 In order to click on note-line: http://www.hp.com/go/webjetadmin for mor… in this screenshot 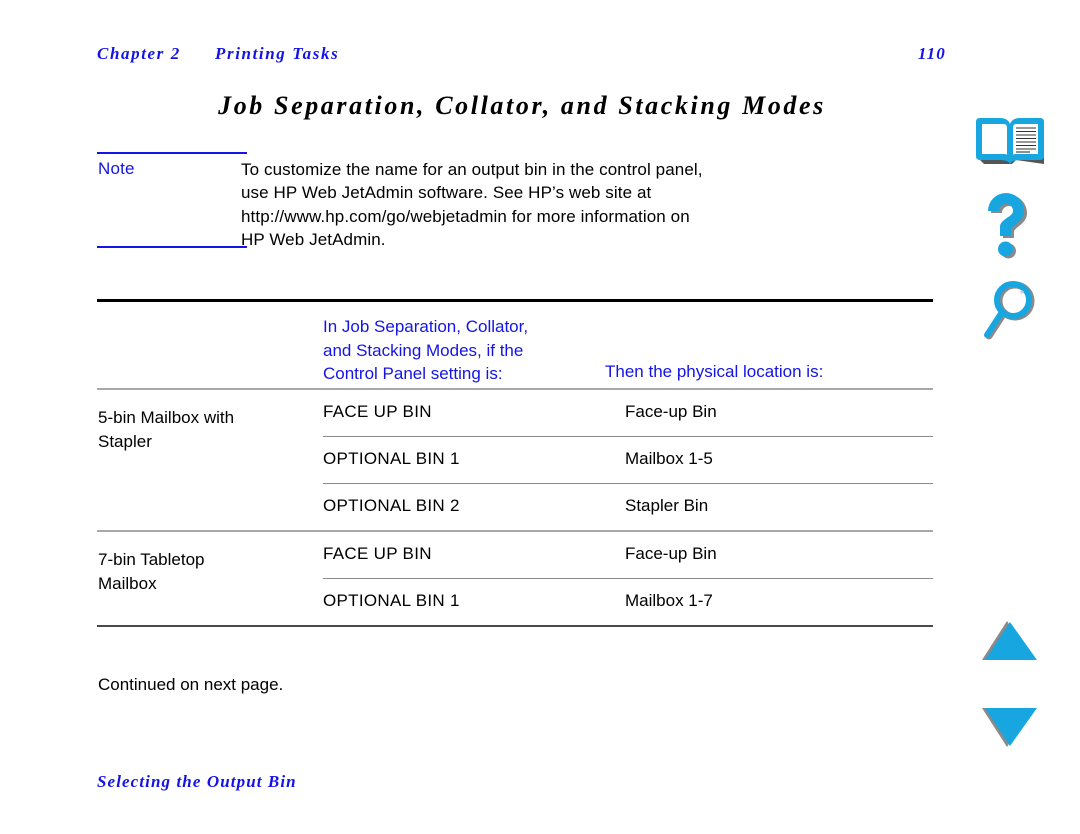, I will do `click(465, 216)`.